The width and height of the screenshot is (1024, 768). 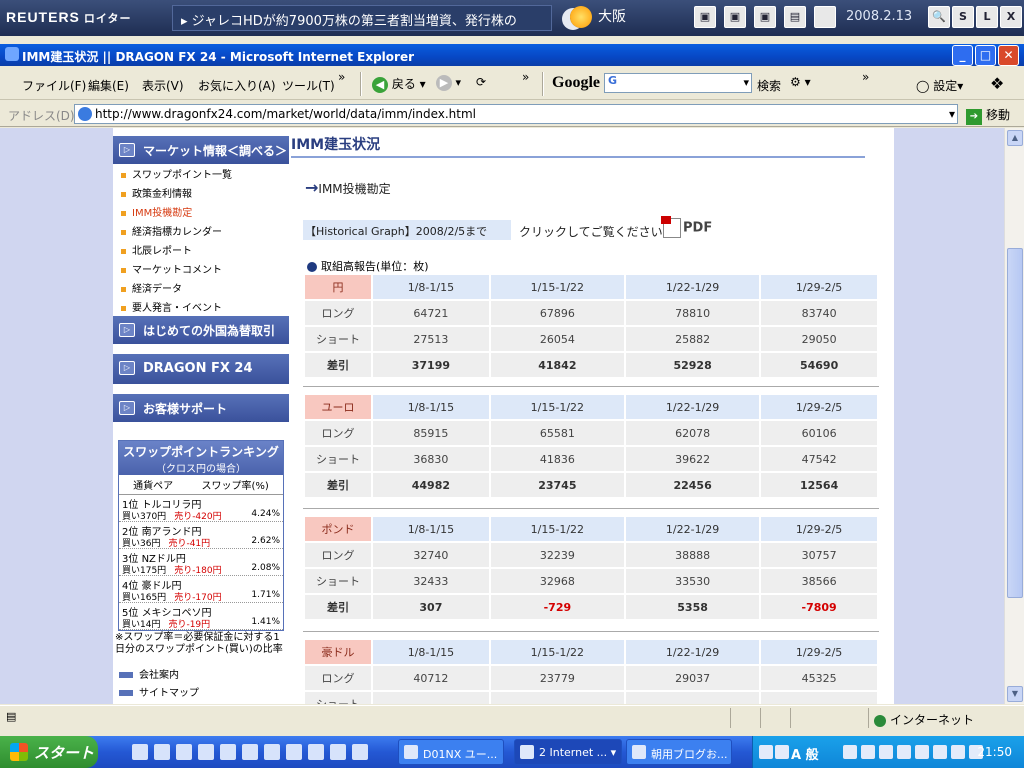 What do you see at coordinates (380, 84) in the screenshot?
I see `back-arrow-icon: ◀` at bounding box center [380, 84].